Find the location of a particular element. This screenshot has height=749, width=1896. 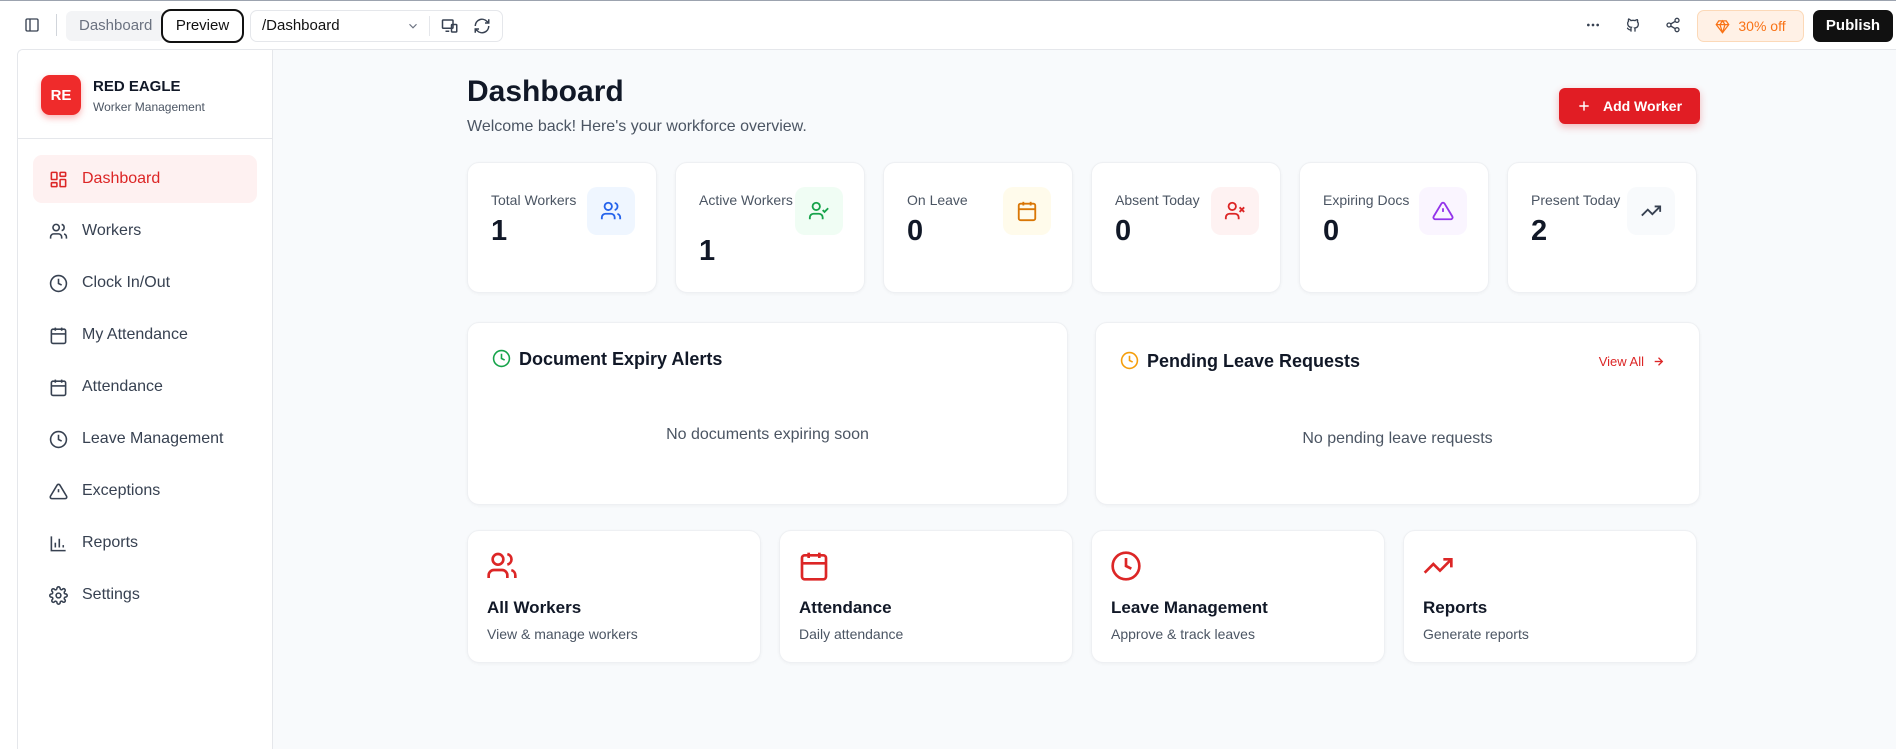

stat-card-on-leave: On Leave 0 is located at coordinates (978, 227).